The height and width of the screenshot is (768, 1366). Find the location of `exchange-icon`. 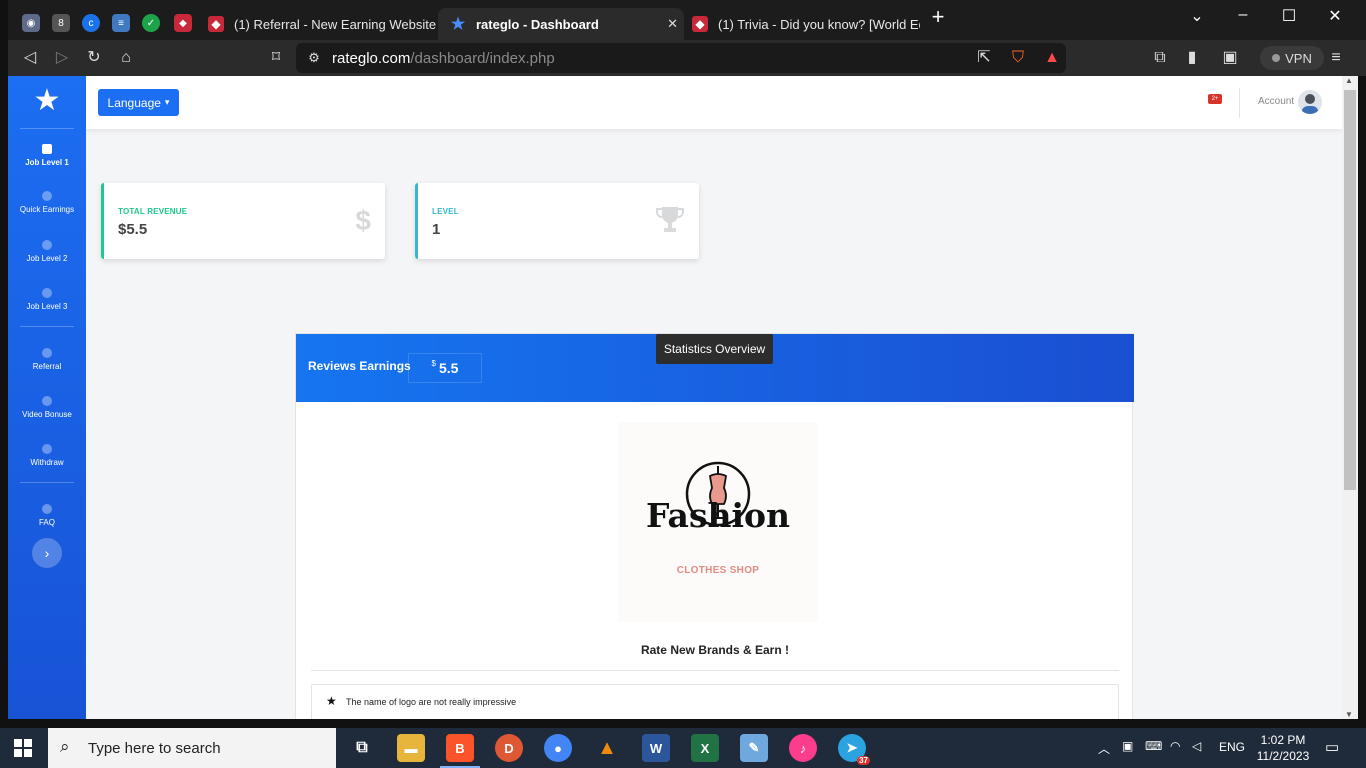

exchange-icon is located at coordinates (47, 449).